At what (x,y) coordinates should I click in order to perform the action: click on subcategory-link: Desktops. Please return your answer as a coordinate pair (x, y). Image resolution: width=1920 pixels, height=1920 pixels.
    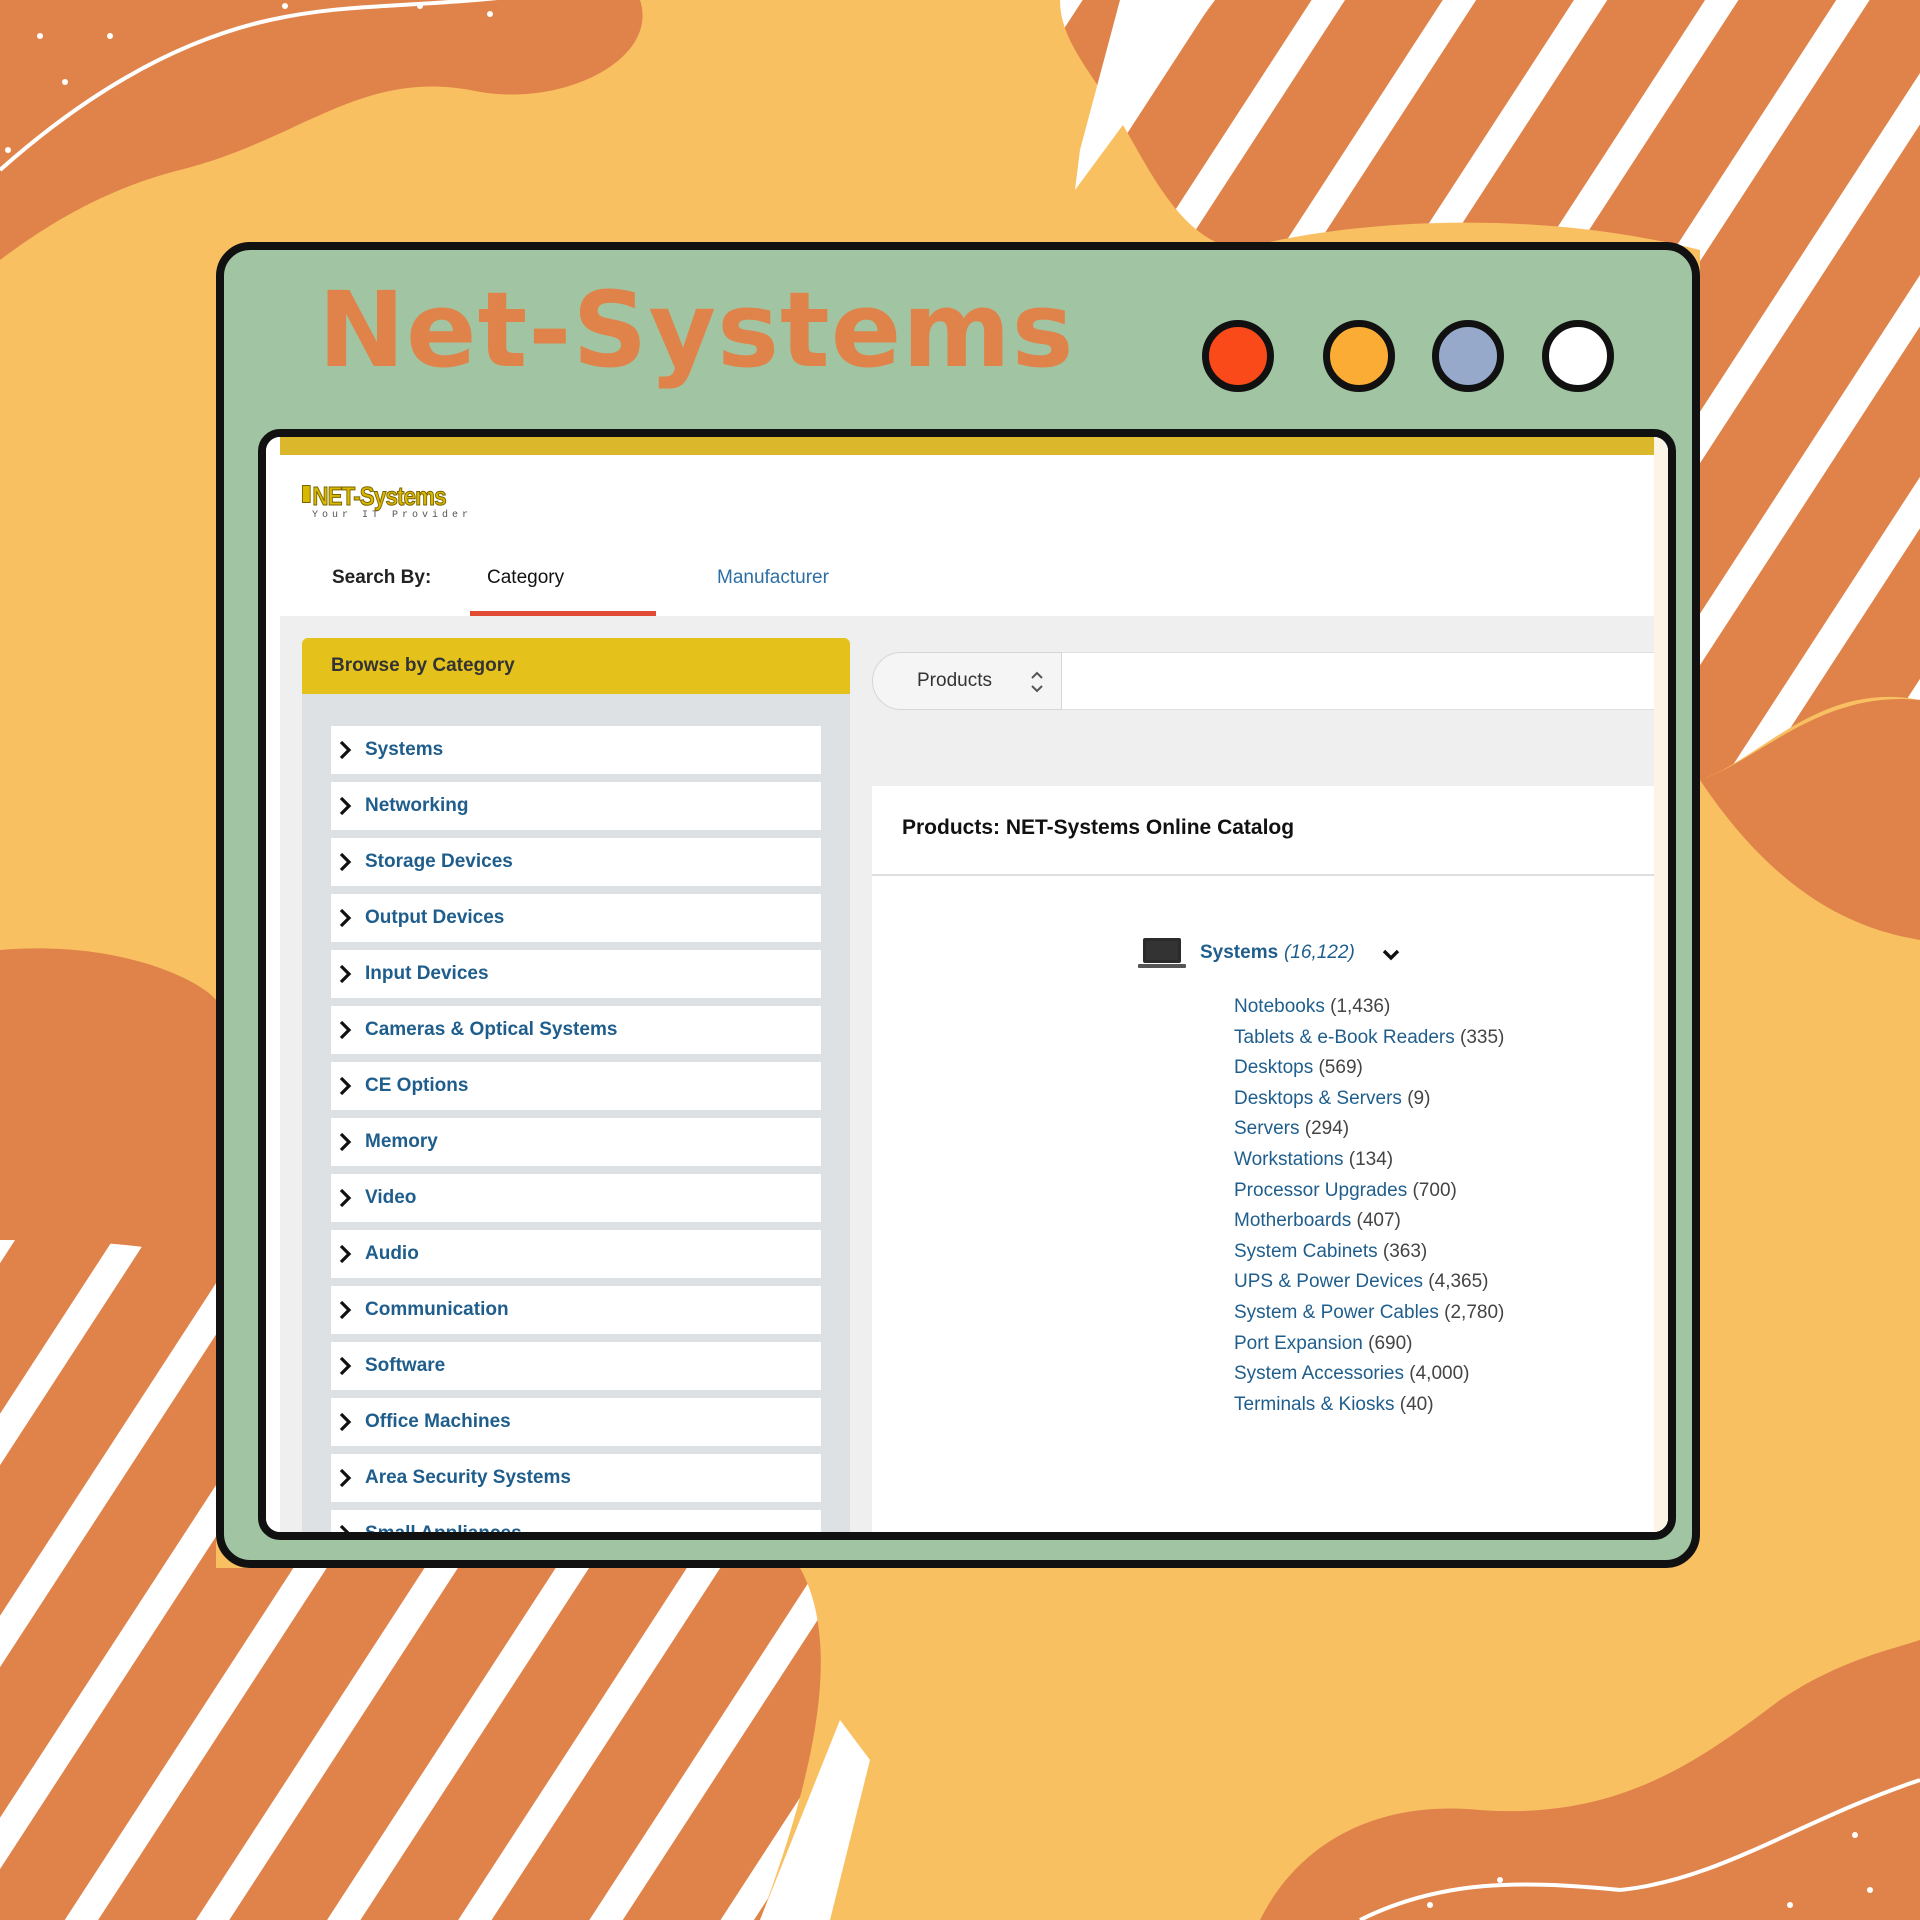
    Looking at the image, I should click on (1273, 1067).